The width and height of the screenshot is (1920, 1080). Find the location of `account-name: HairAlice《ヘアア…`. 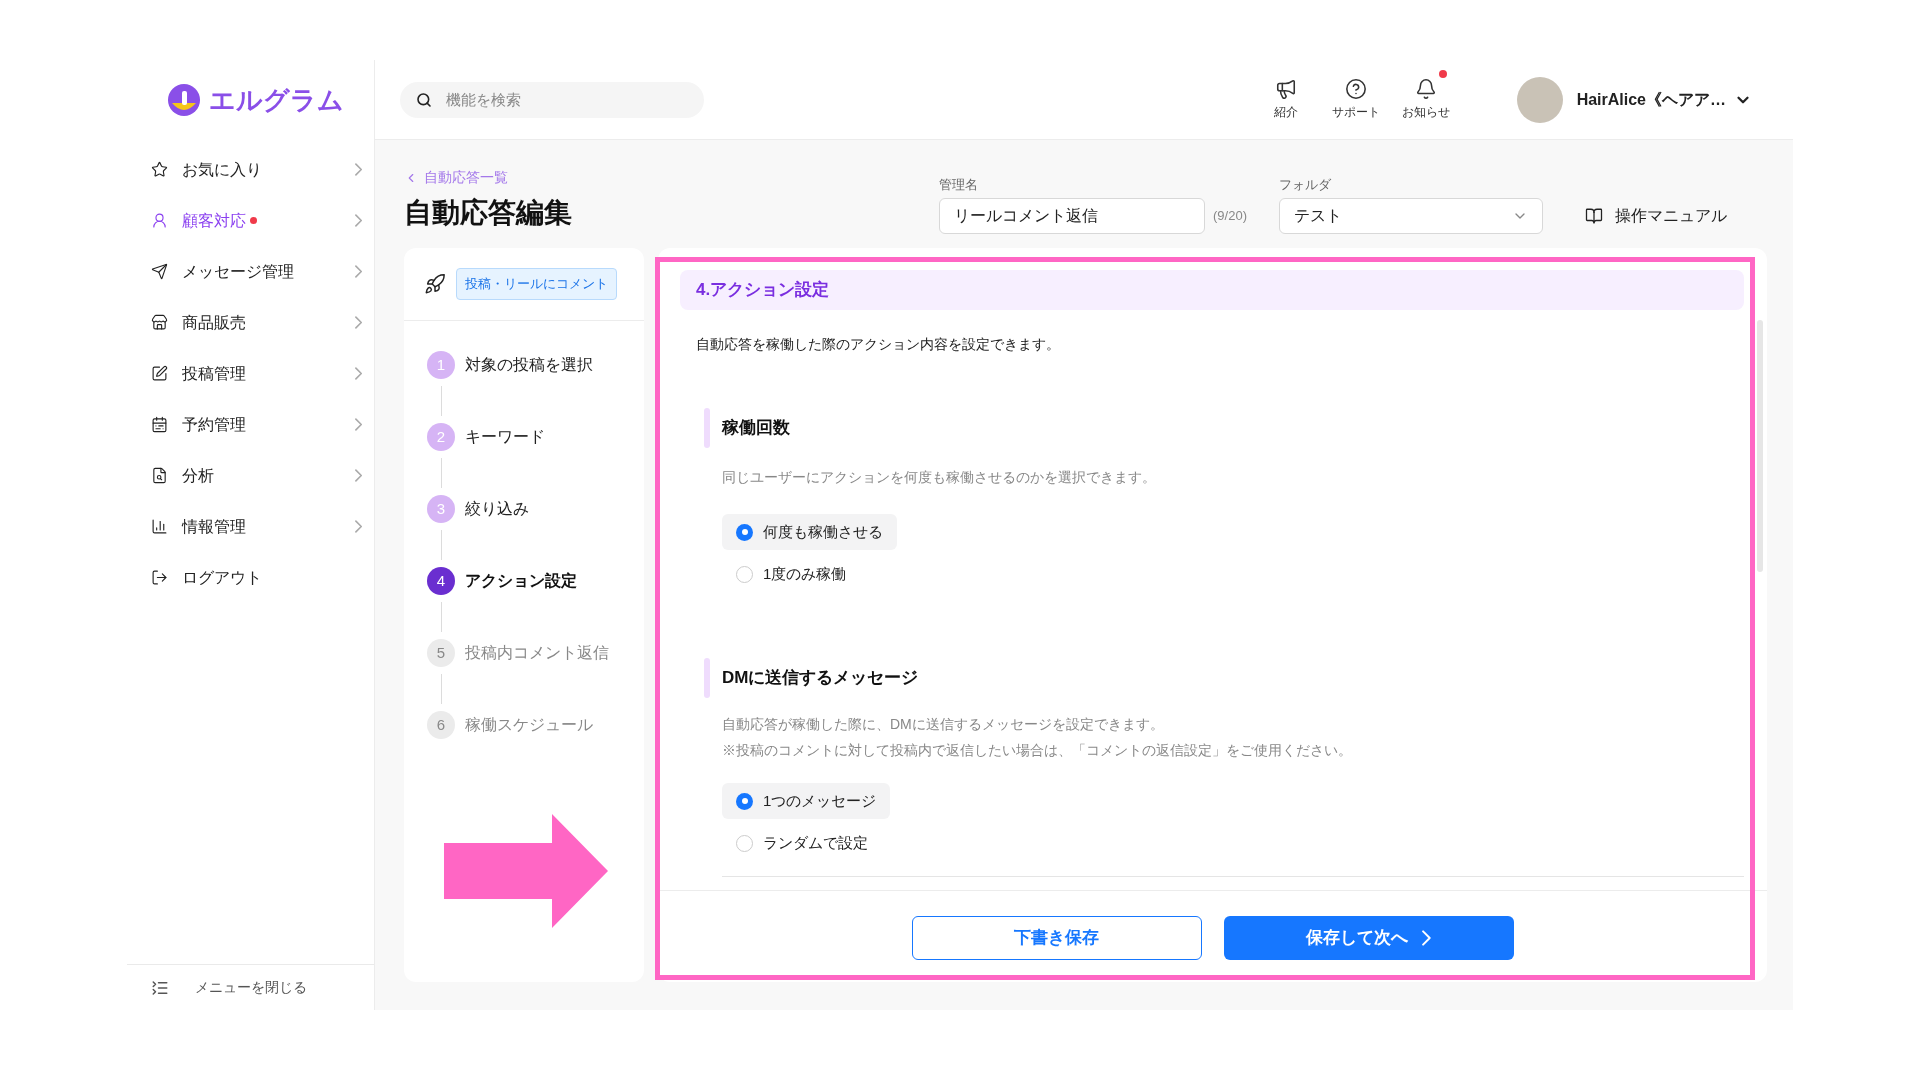

account-name: HairAlice《ヘアア… is located at coordinates (1651, 99).